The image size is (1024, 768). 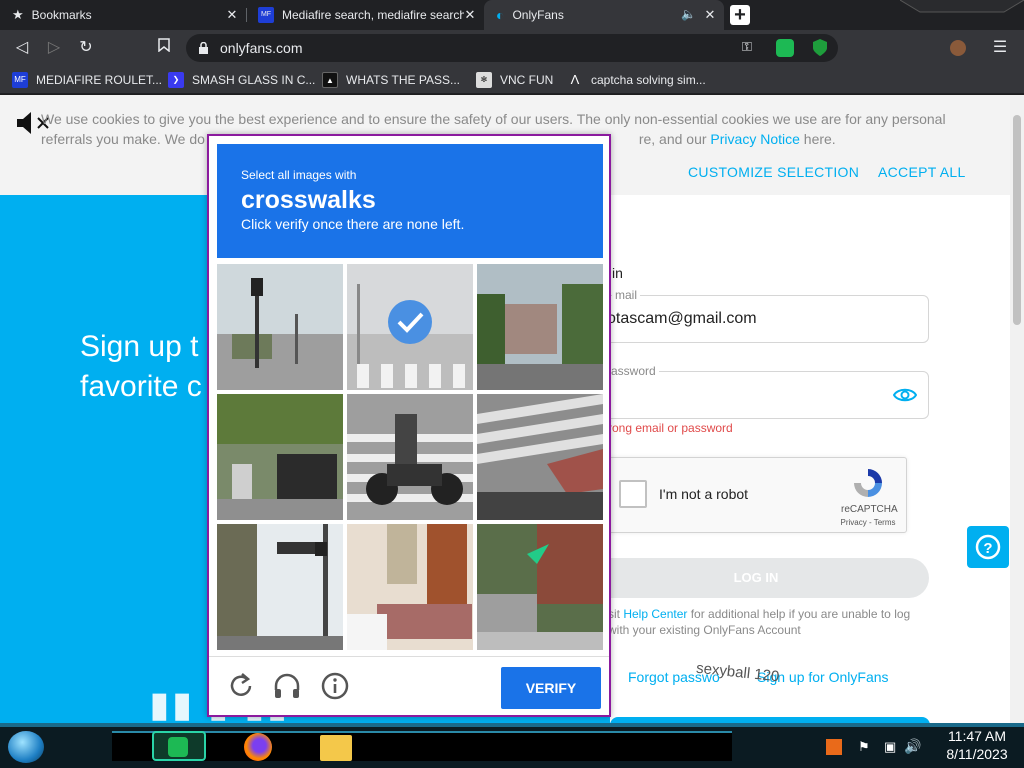 What do you see at coordinates (484, 80) in the screenshot?
I see `vnc-icon: ✻` at bounding box center [484, 80].